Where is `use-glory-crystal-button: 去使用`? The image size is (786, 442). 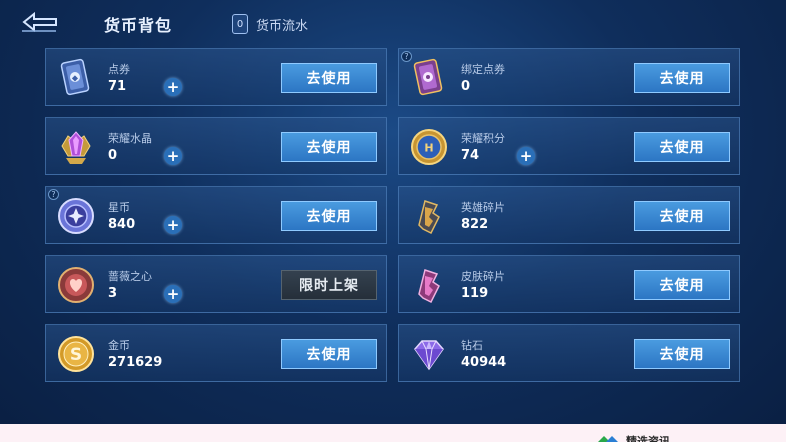
use-glory-crystal-button: 去使用 is located at coordinates (329, 147).